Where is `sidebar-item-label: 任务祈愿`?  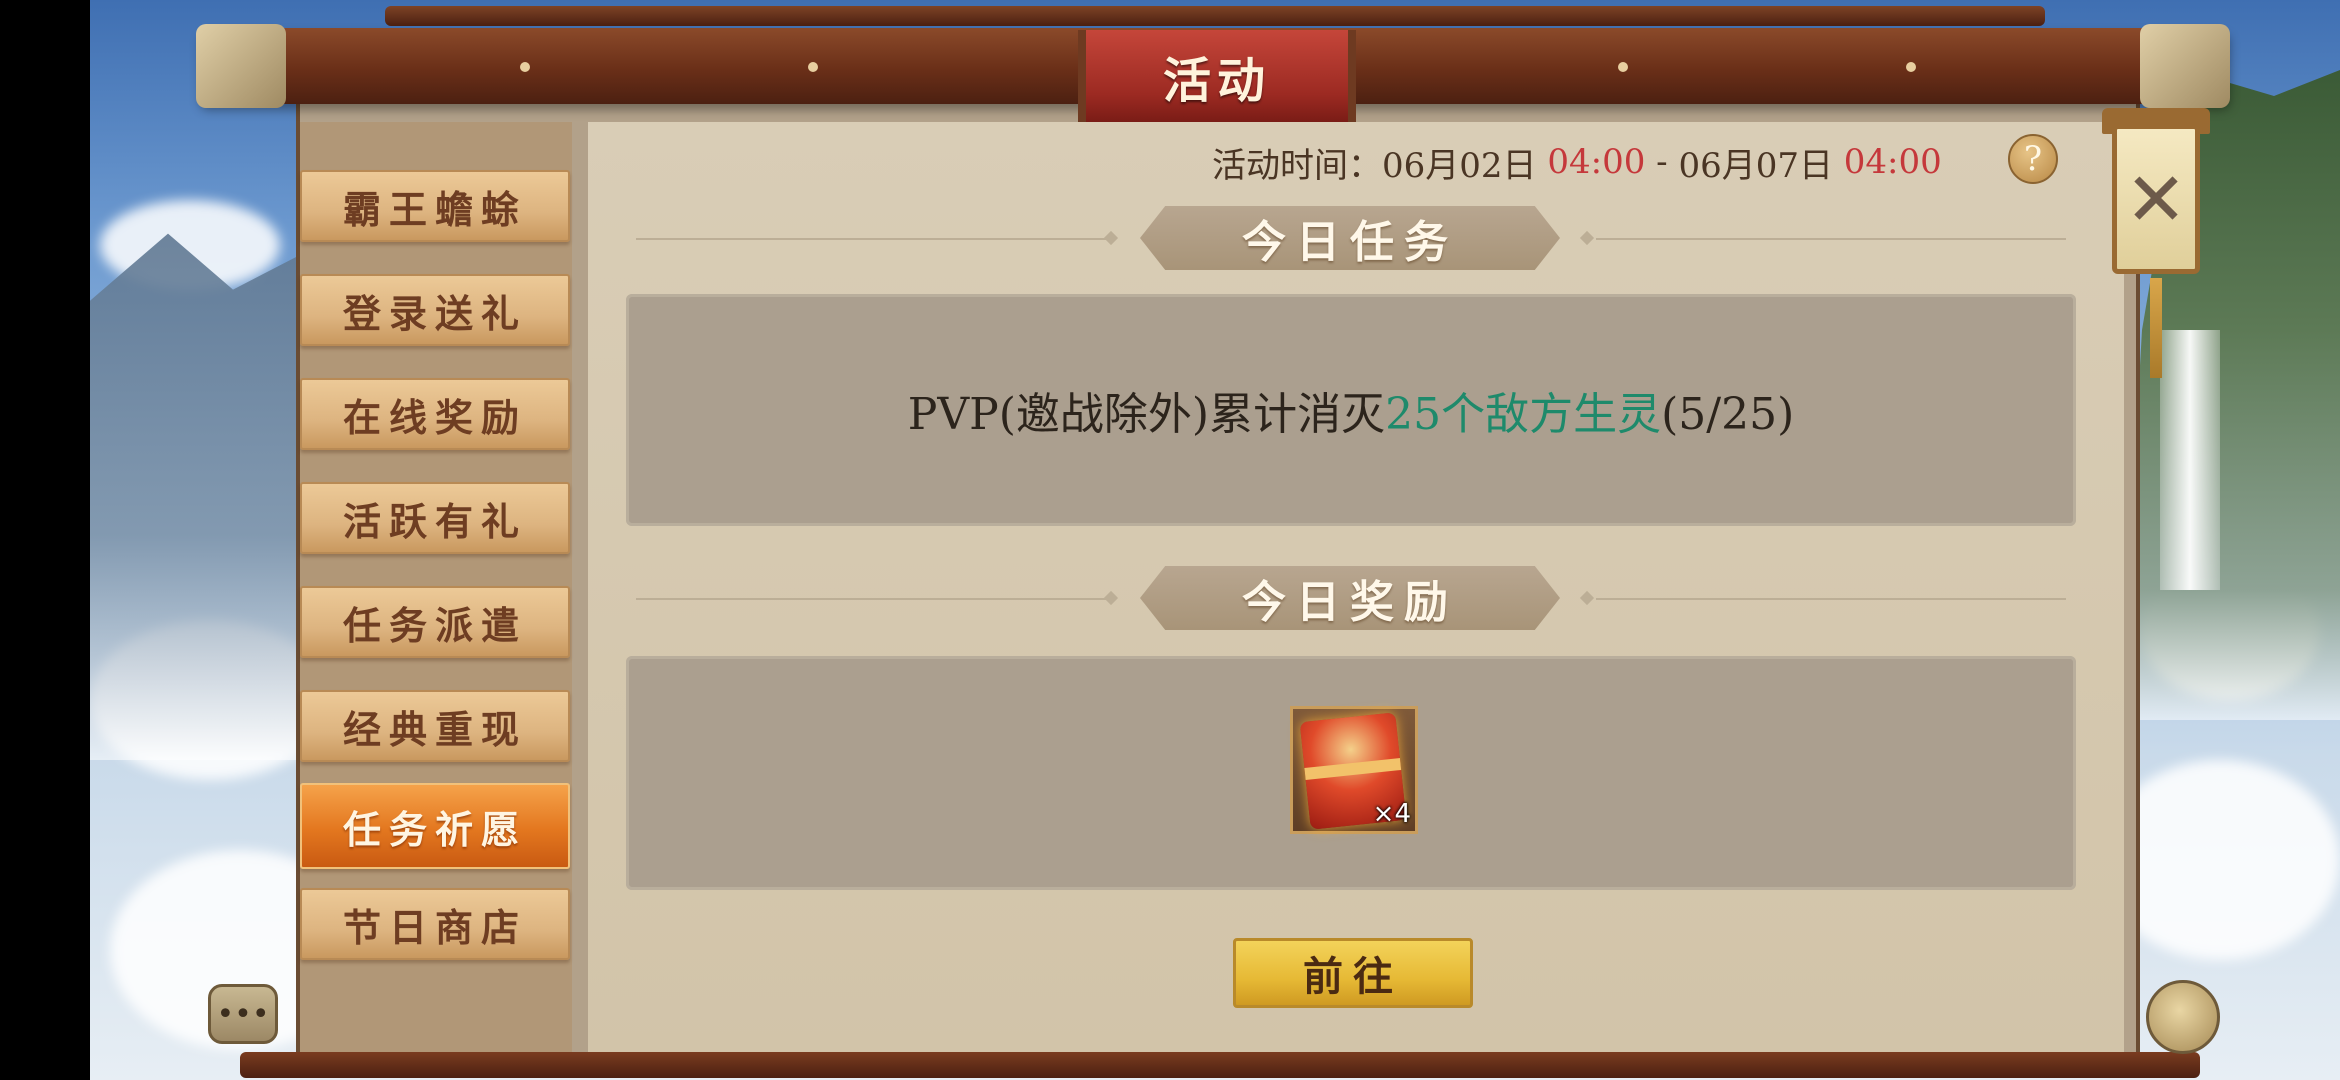 sidebar-item-label: 任务祈愿 is located at coordinates (434, 829).